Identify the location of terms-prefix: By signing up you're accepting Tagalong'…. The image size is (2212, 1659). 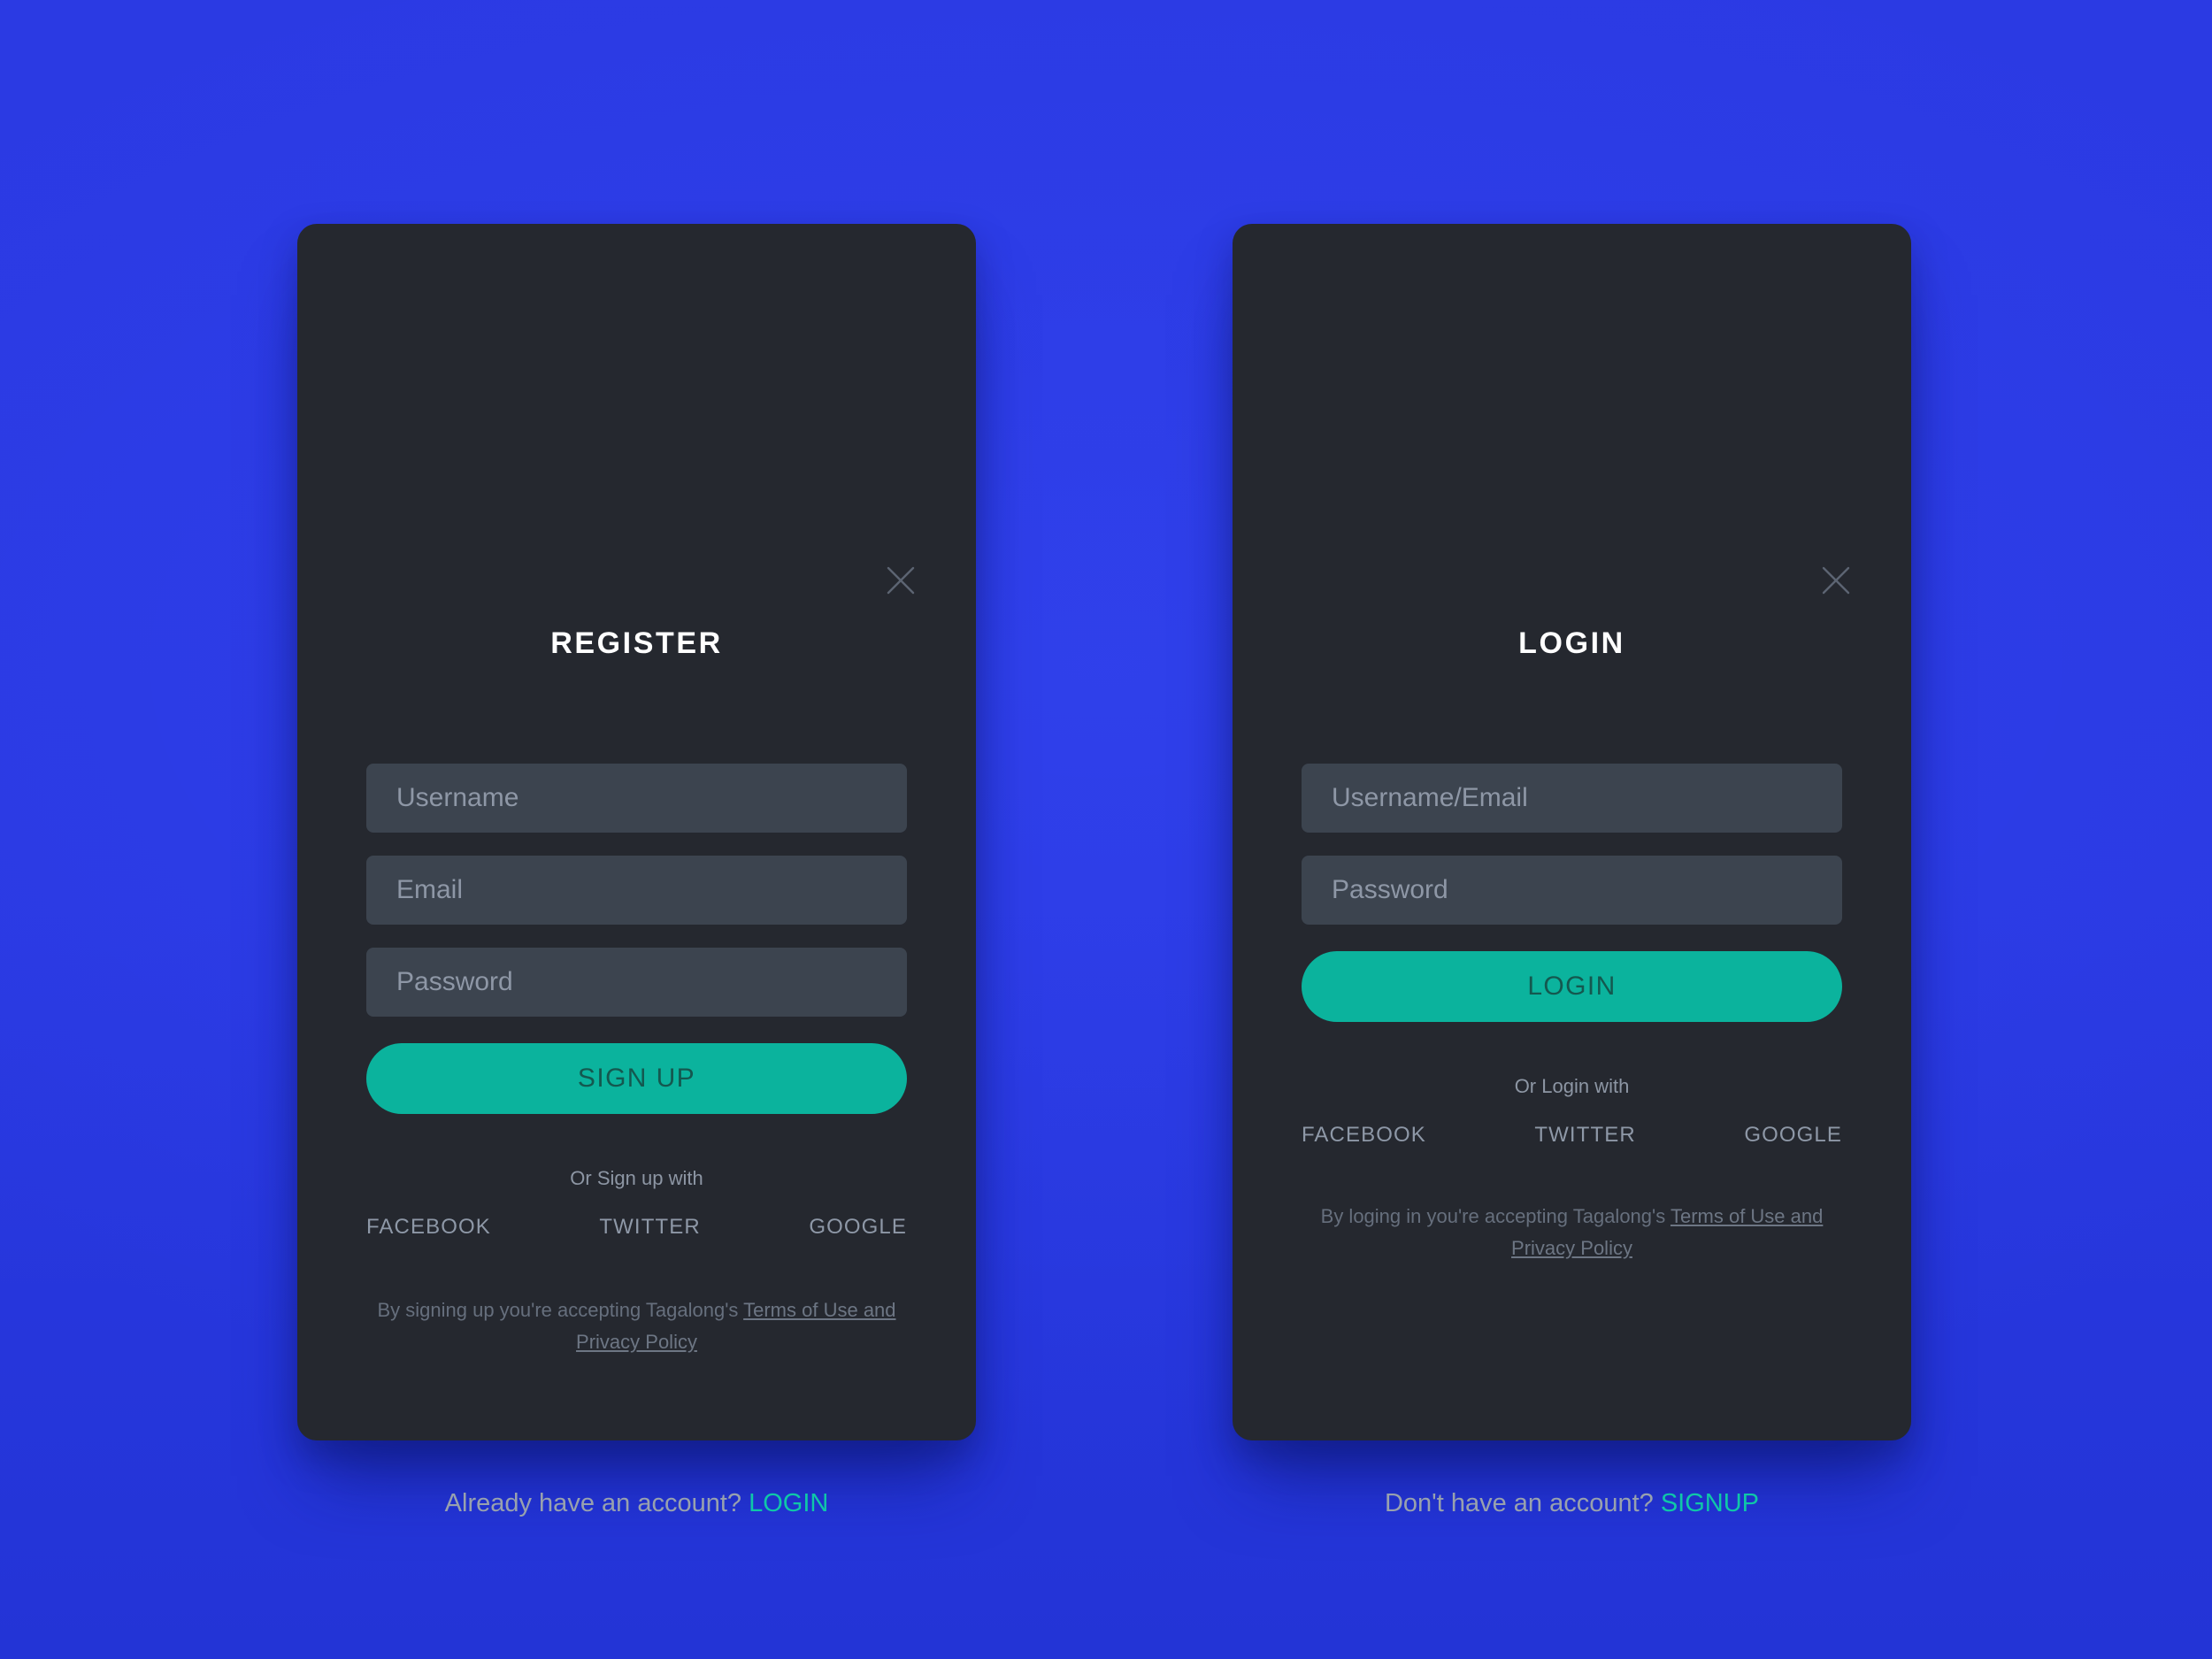
(561, 1310).